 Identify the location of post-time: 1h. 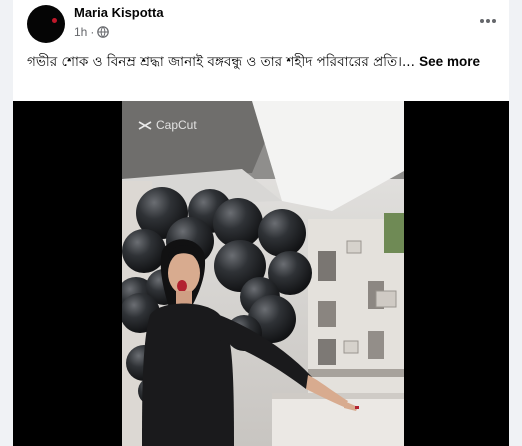
(80, 32).